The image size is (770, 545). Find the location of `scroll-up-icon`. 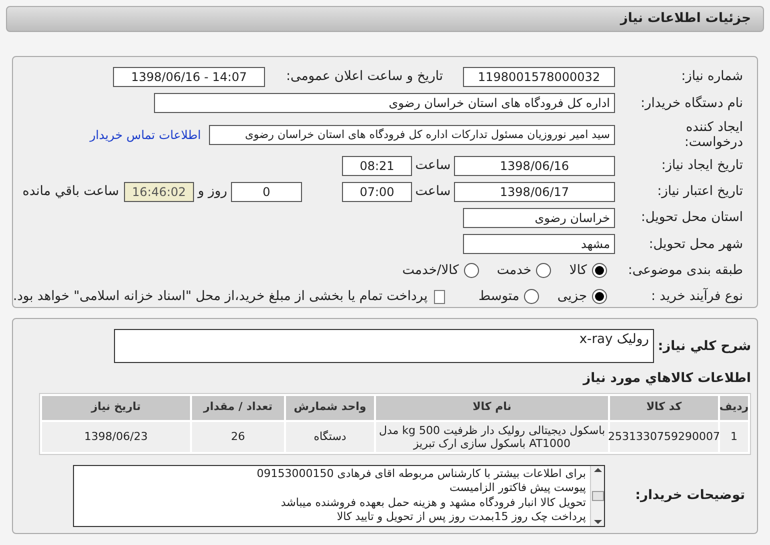

scroll-up-icon is located at coordinates (598, 470).